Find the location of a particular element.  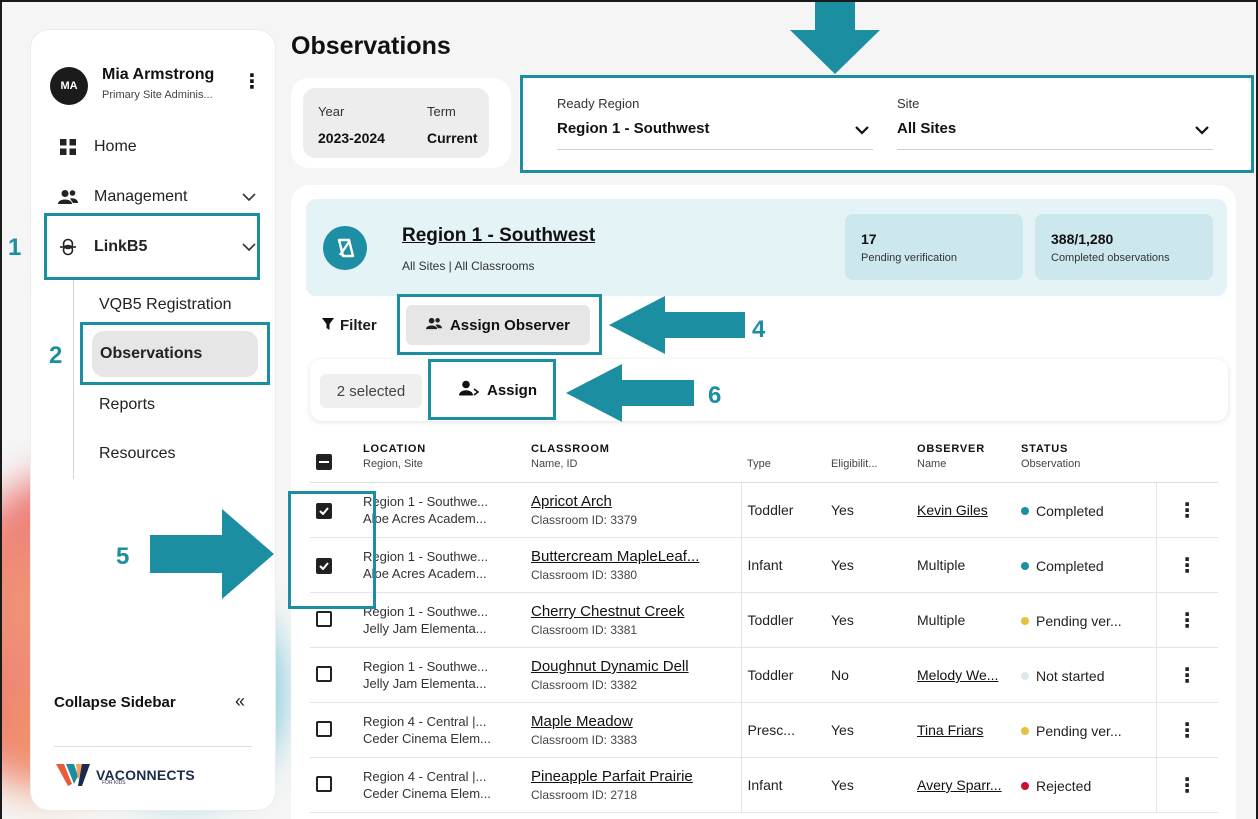

observer-name: Kevin Giles is located at coordinates (952, 510).